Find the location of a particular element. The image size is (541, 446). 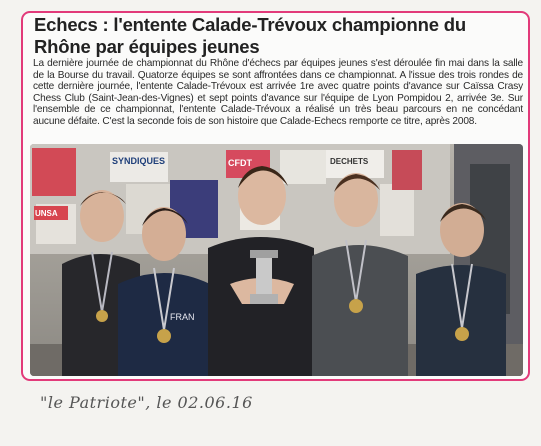

poster-text: UNSA is located at coordinates (46, 213).